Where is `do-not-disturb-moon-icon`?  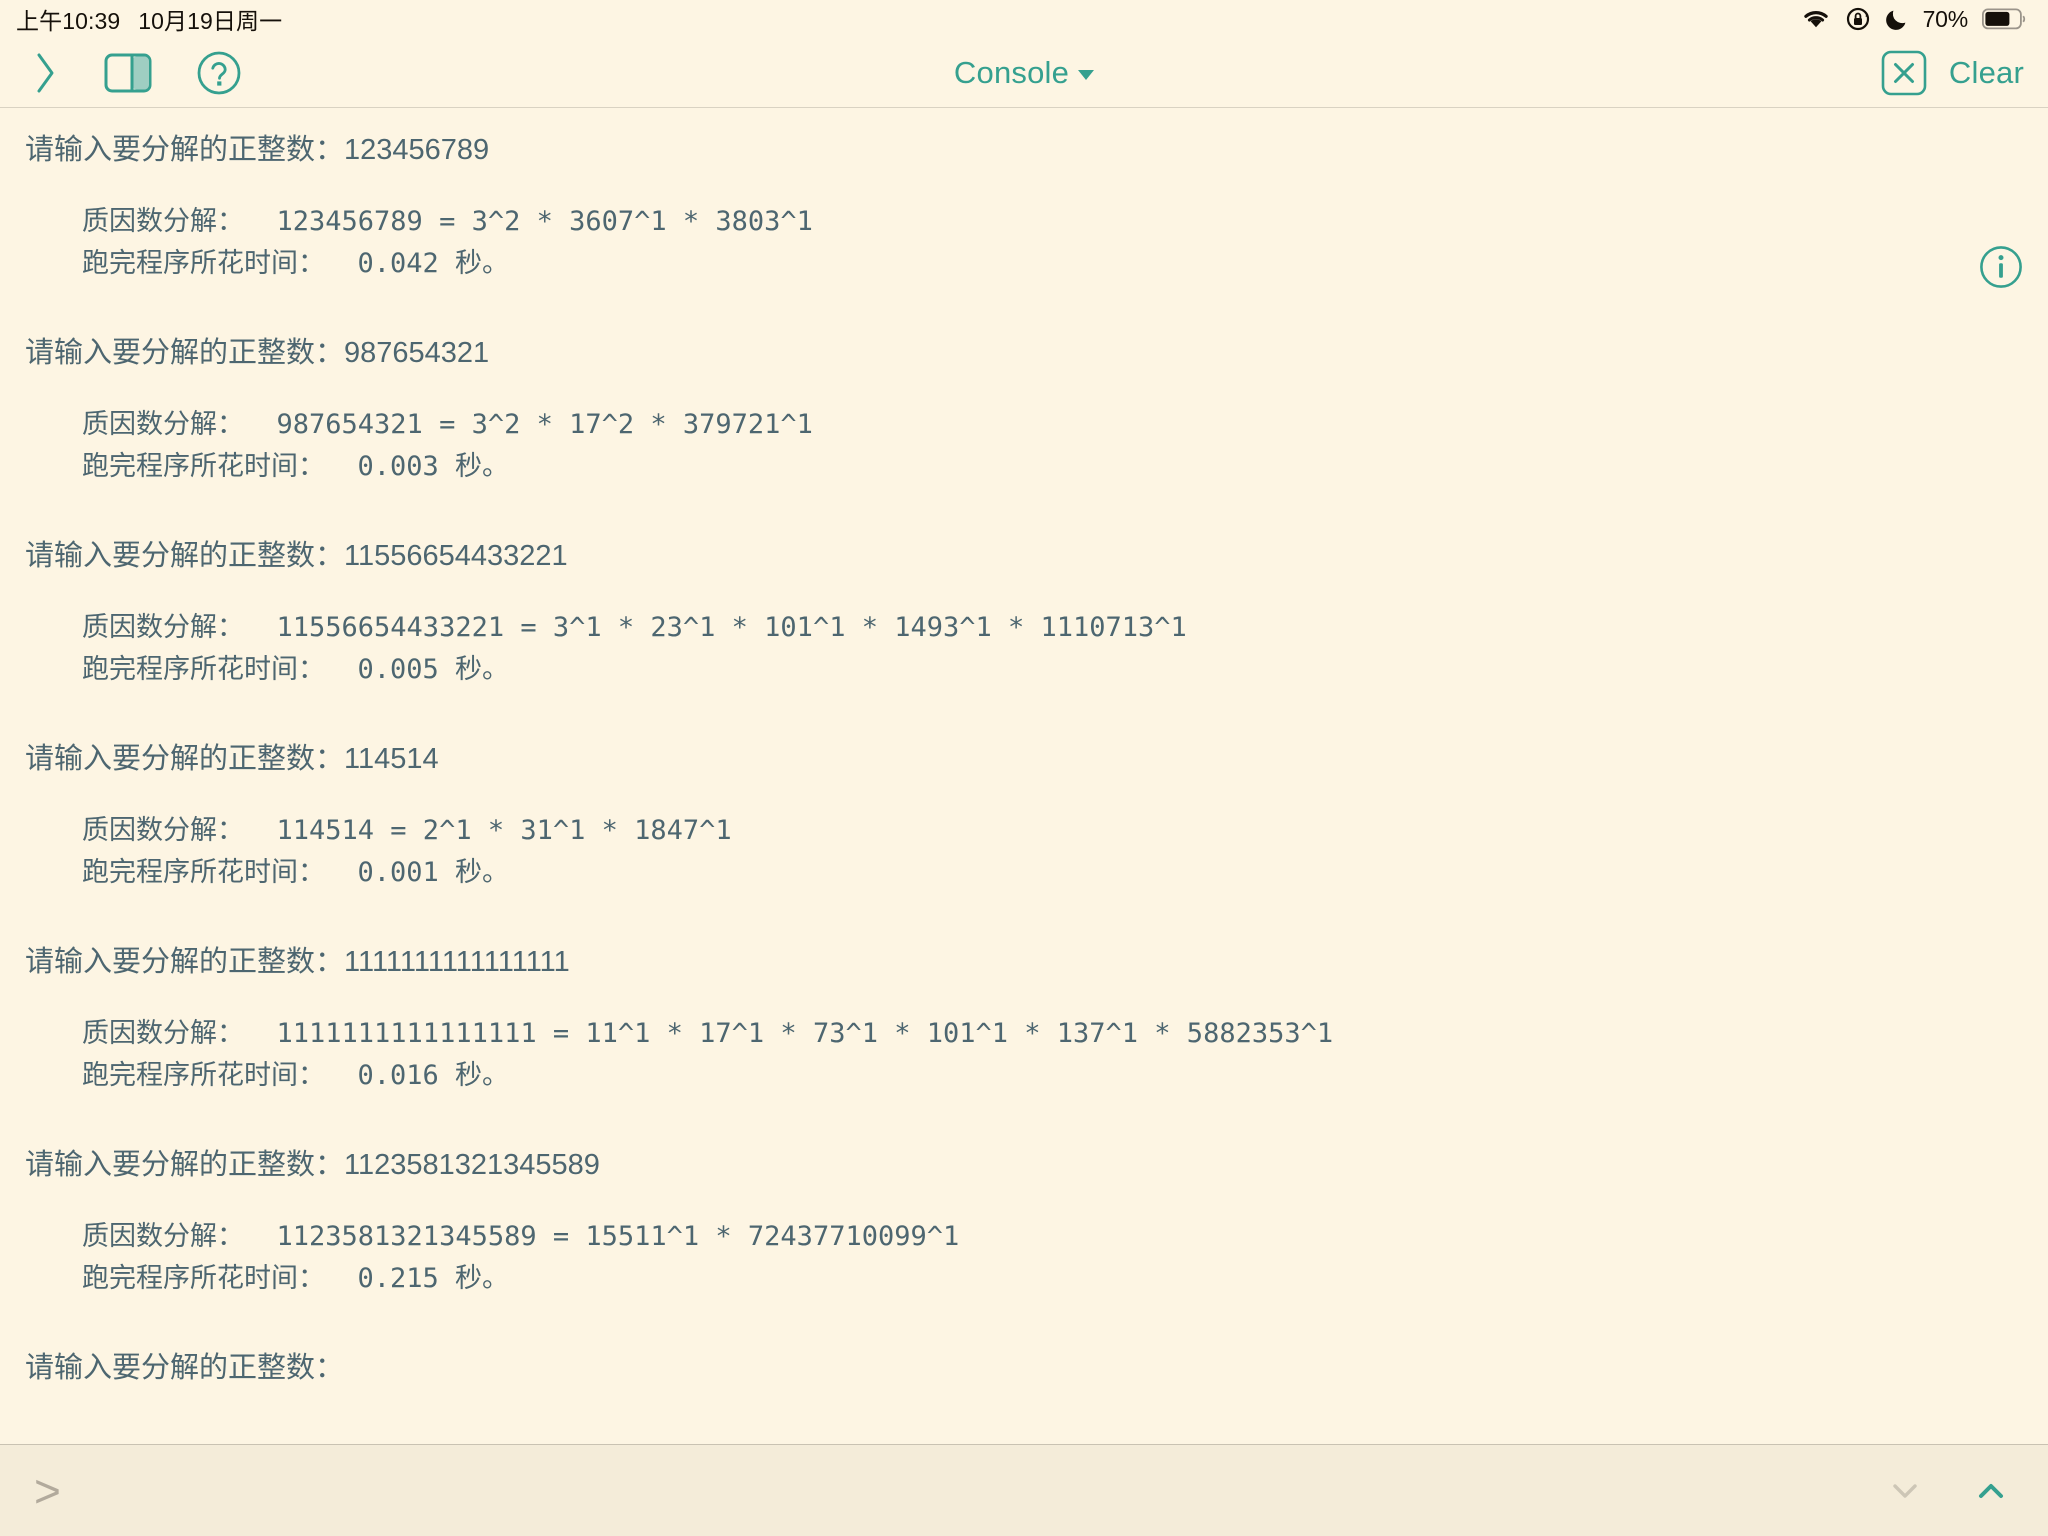
do-not-disturb-moon-icon is located at coordinates (1897, 19).